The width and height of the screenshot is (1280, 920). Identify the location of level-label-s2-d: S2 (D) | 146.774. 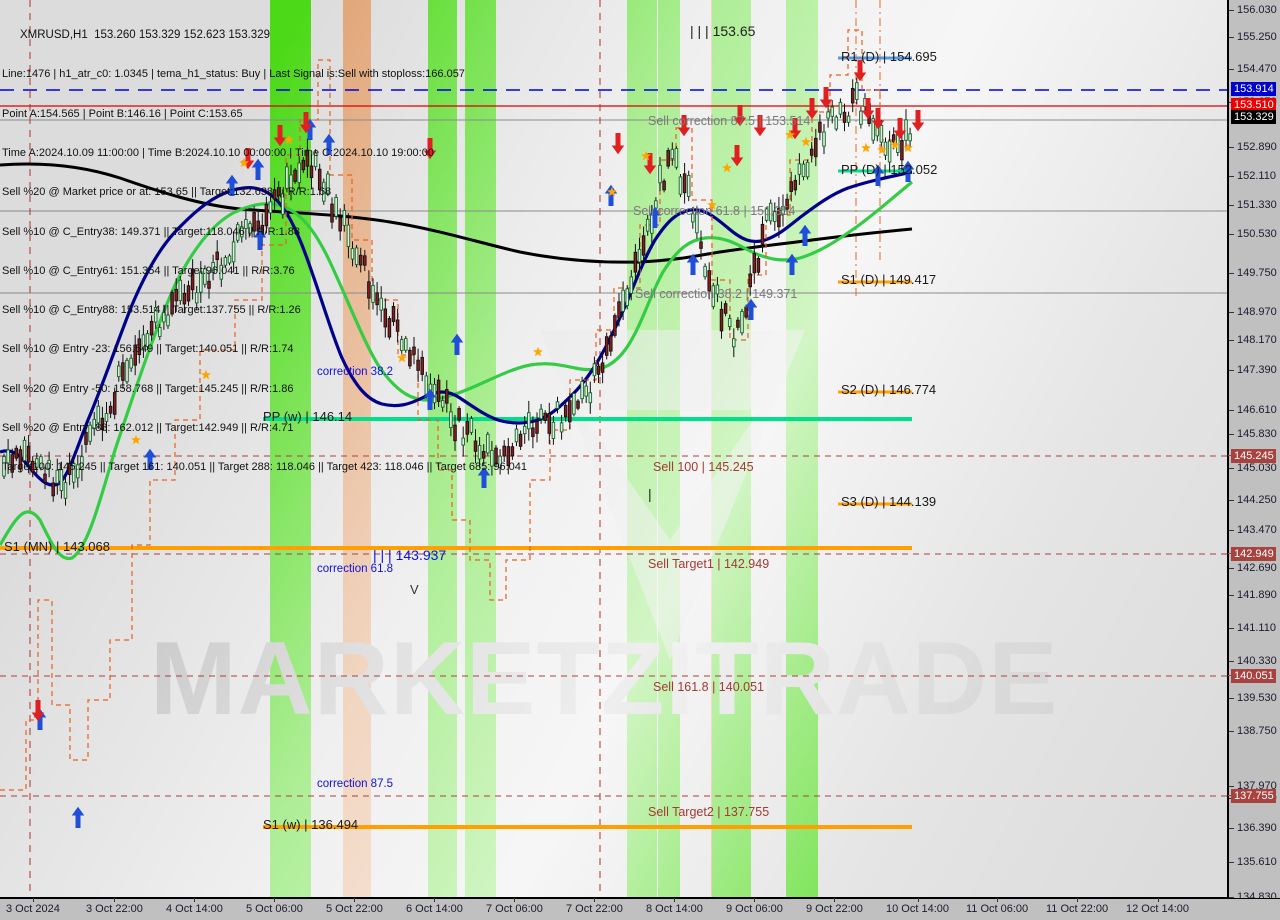
(889, 389).